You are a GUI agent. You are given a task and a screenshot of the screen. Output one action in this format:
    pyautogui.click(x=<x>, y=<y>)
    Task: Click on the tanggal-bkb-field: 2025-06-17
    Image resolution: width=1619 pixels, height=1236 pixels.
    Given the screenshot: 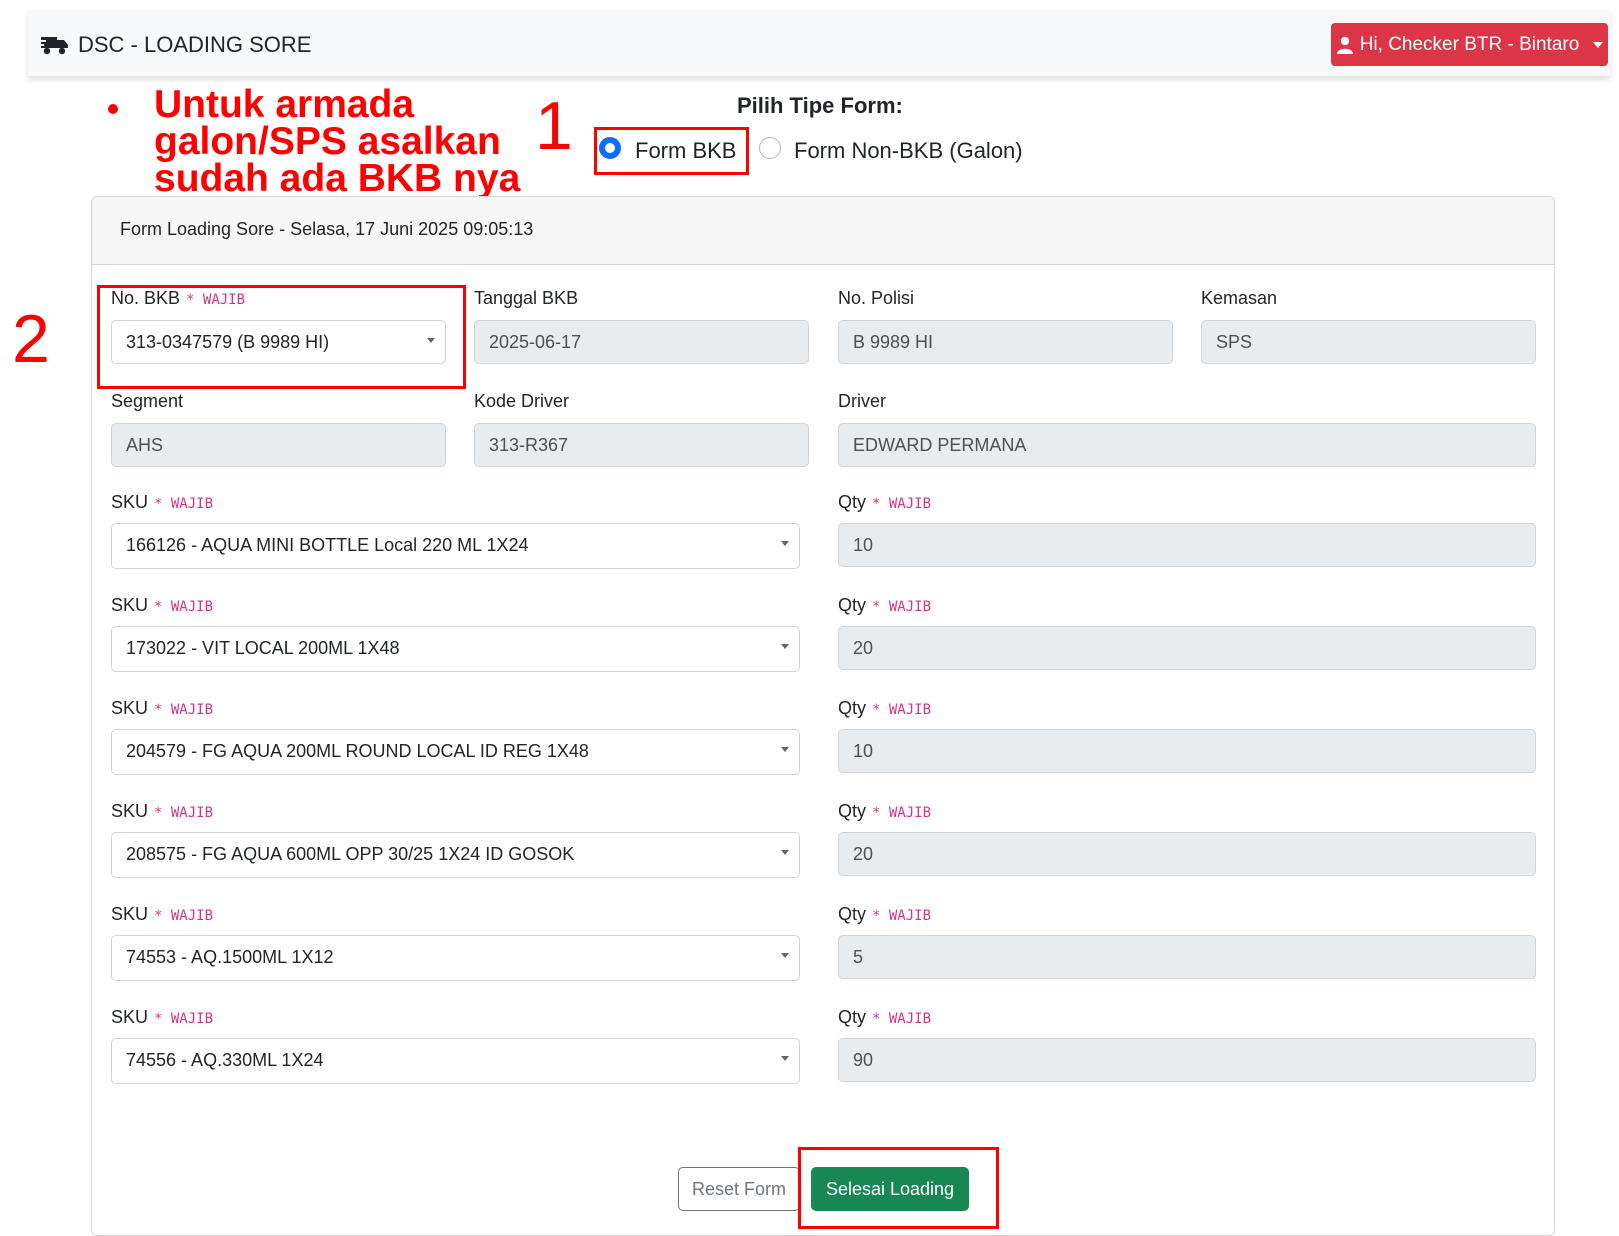 What is the action you would take?
    pyautogui.click(x=641, y=342)
    